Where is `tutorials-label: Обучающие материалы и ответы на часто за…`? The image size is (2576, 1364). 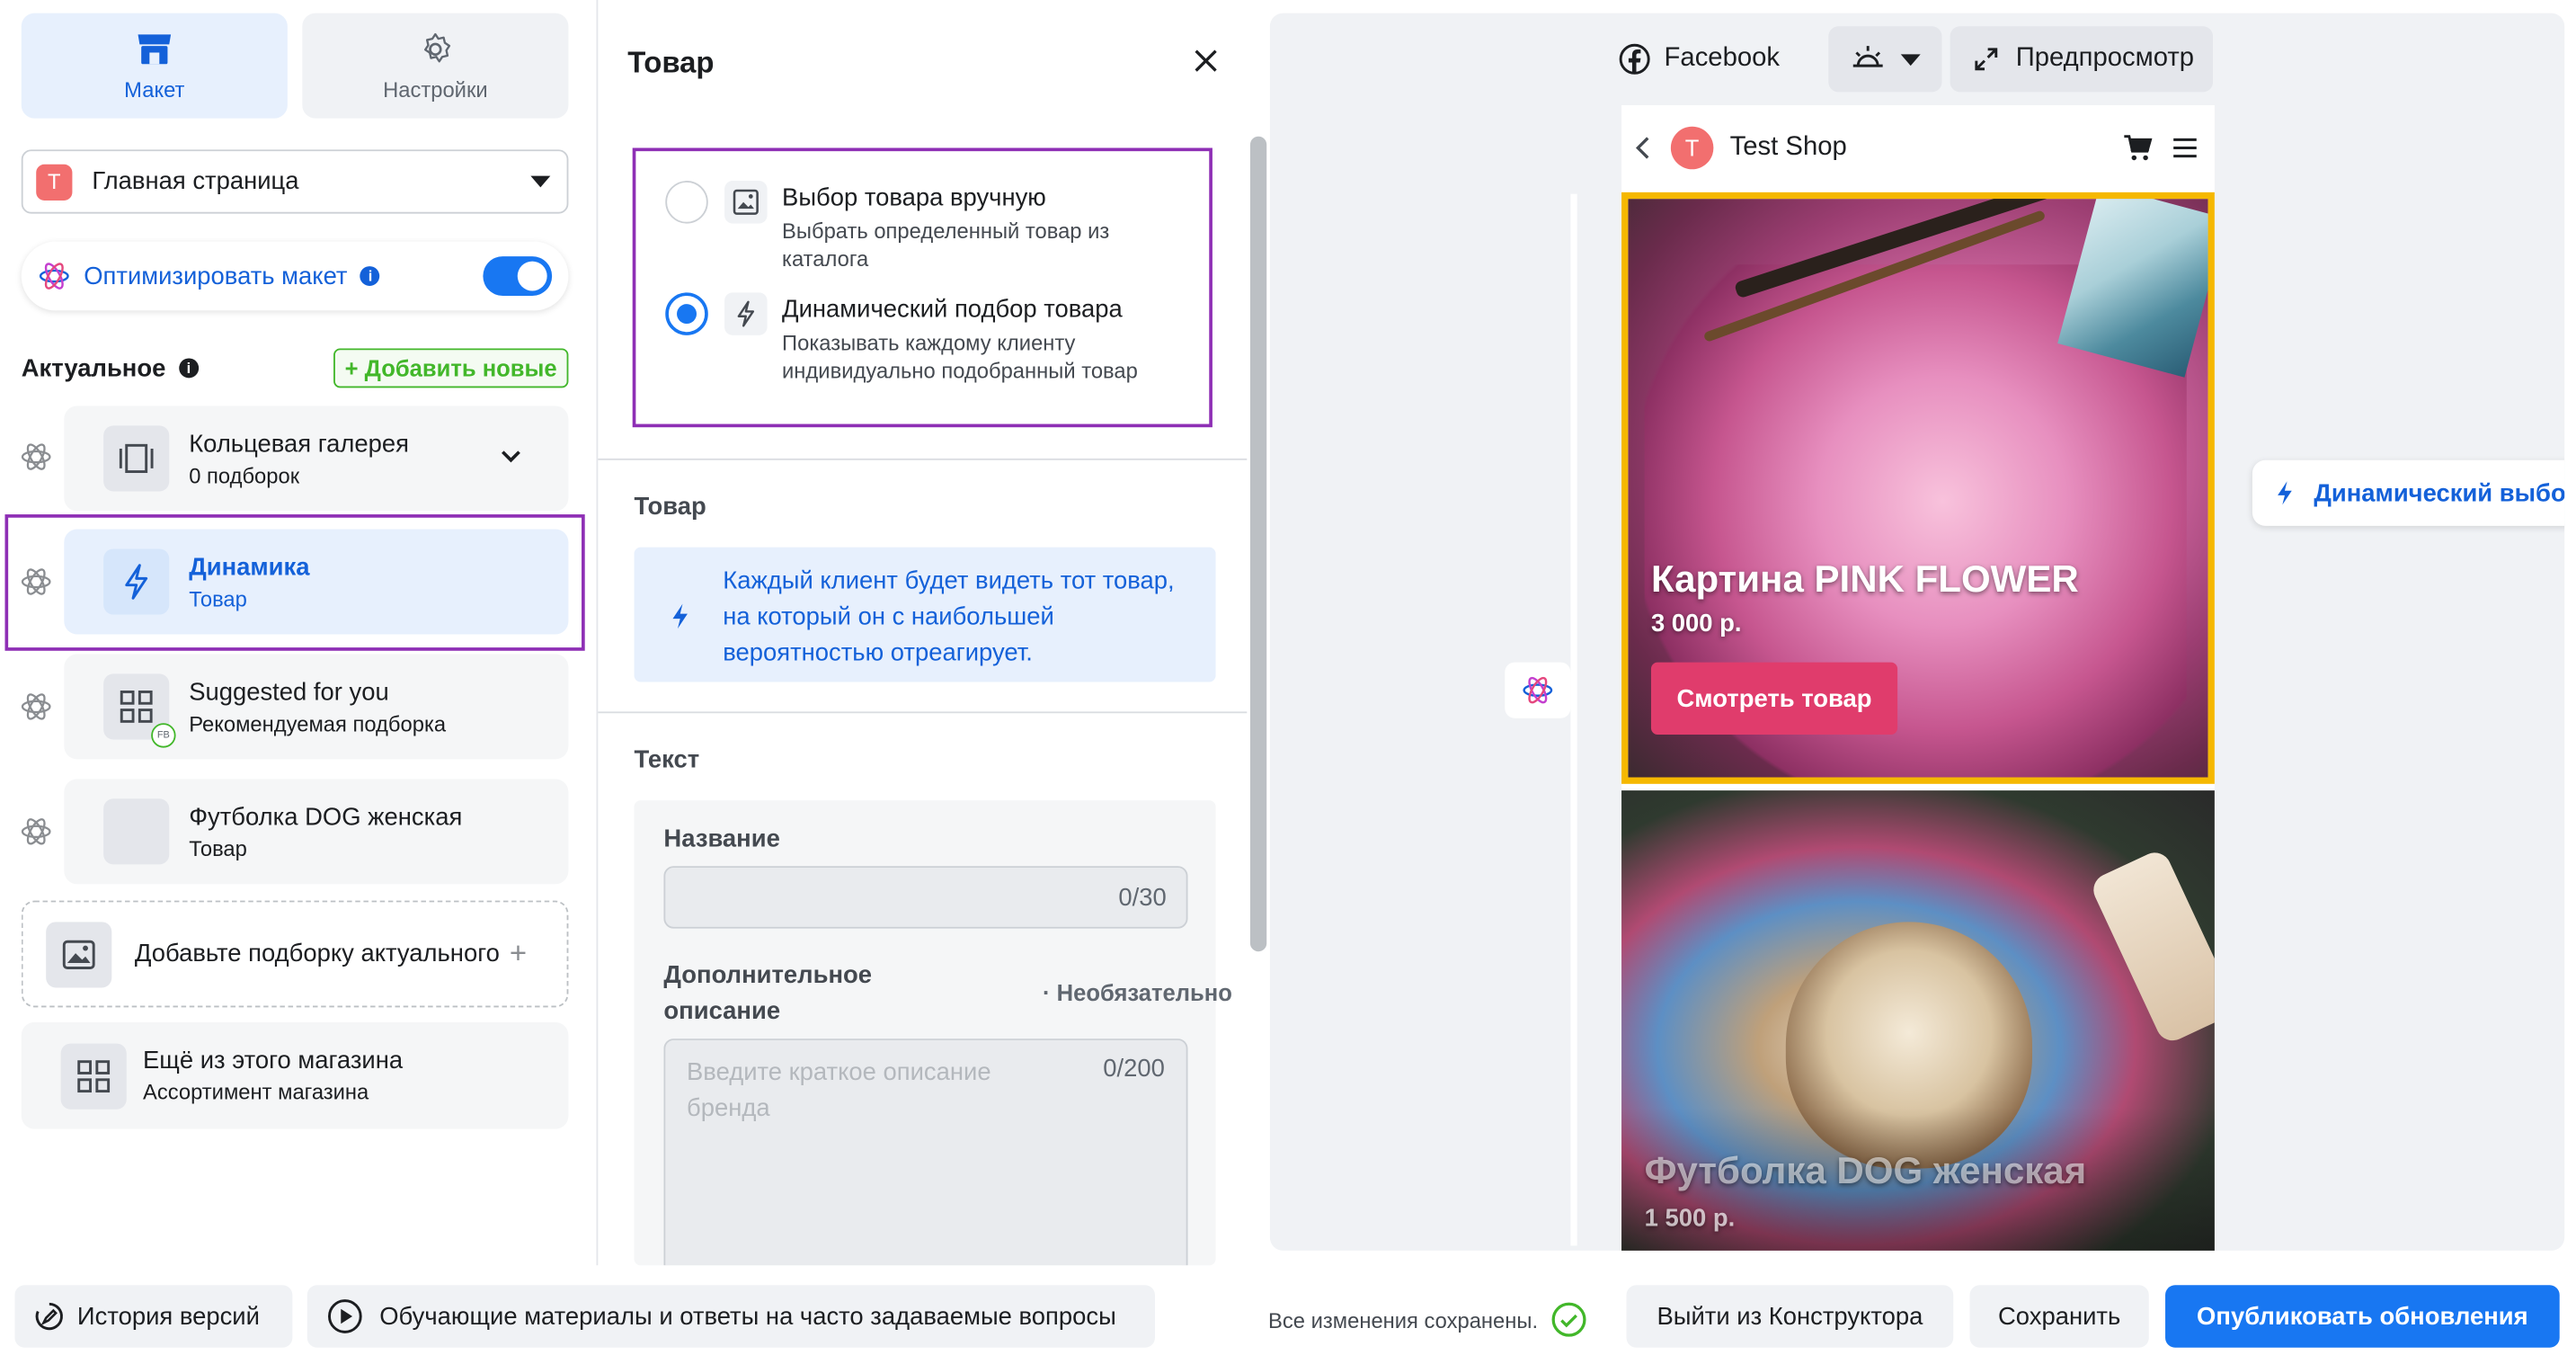 tutorials-label: Обучающие материалы и ответы на часто за… is located at coordinates (747, 1316).